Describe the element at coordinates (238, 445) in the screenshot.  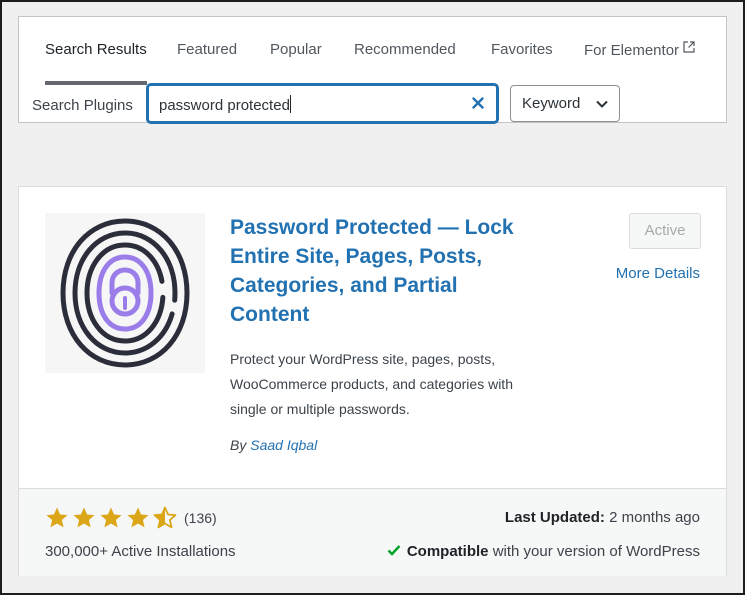
I see `author-prefix: By` at that location.